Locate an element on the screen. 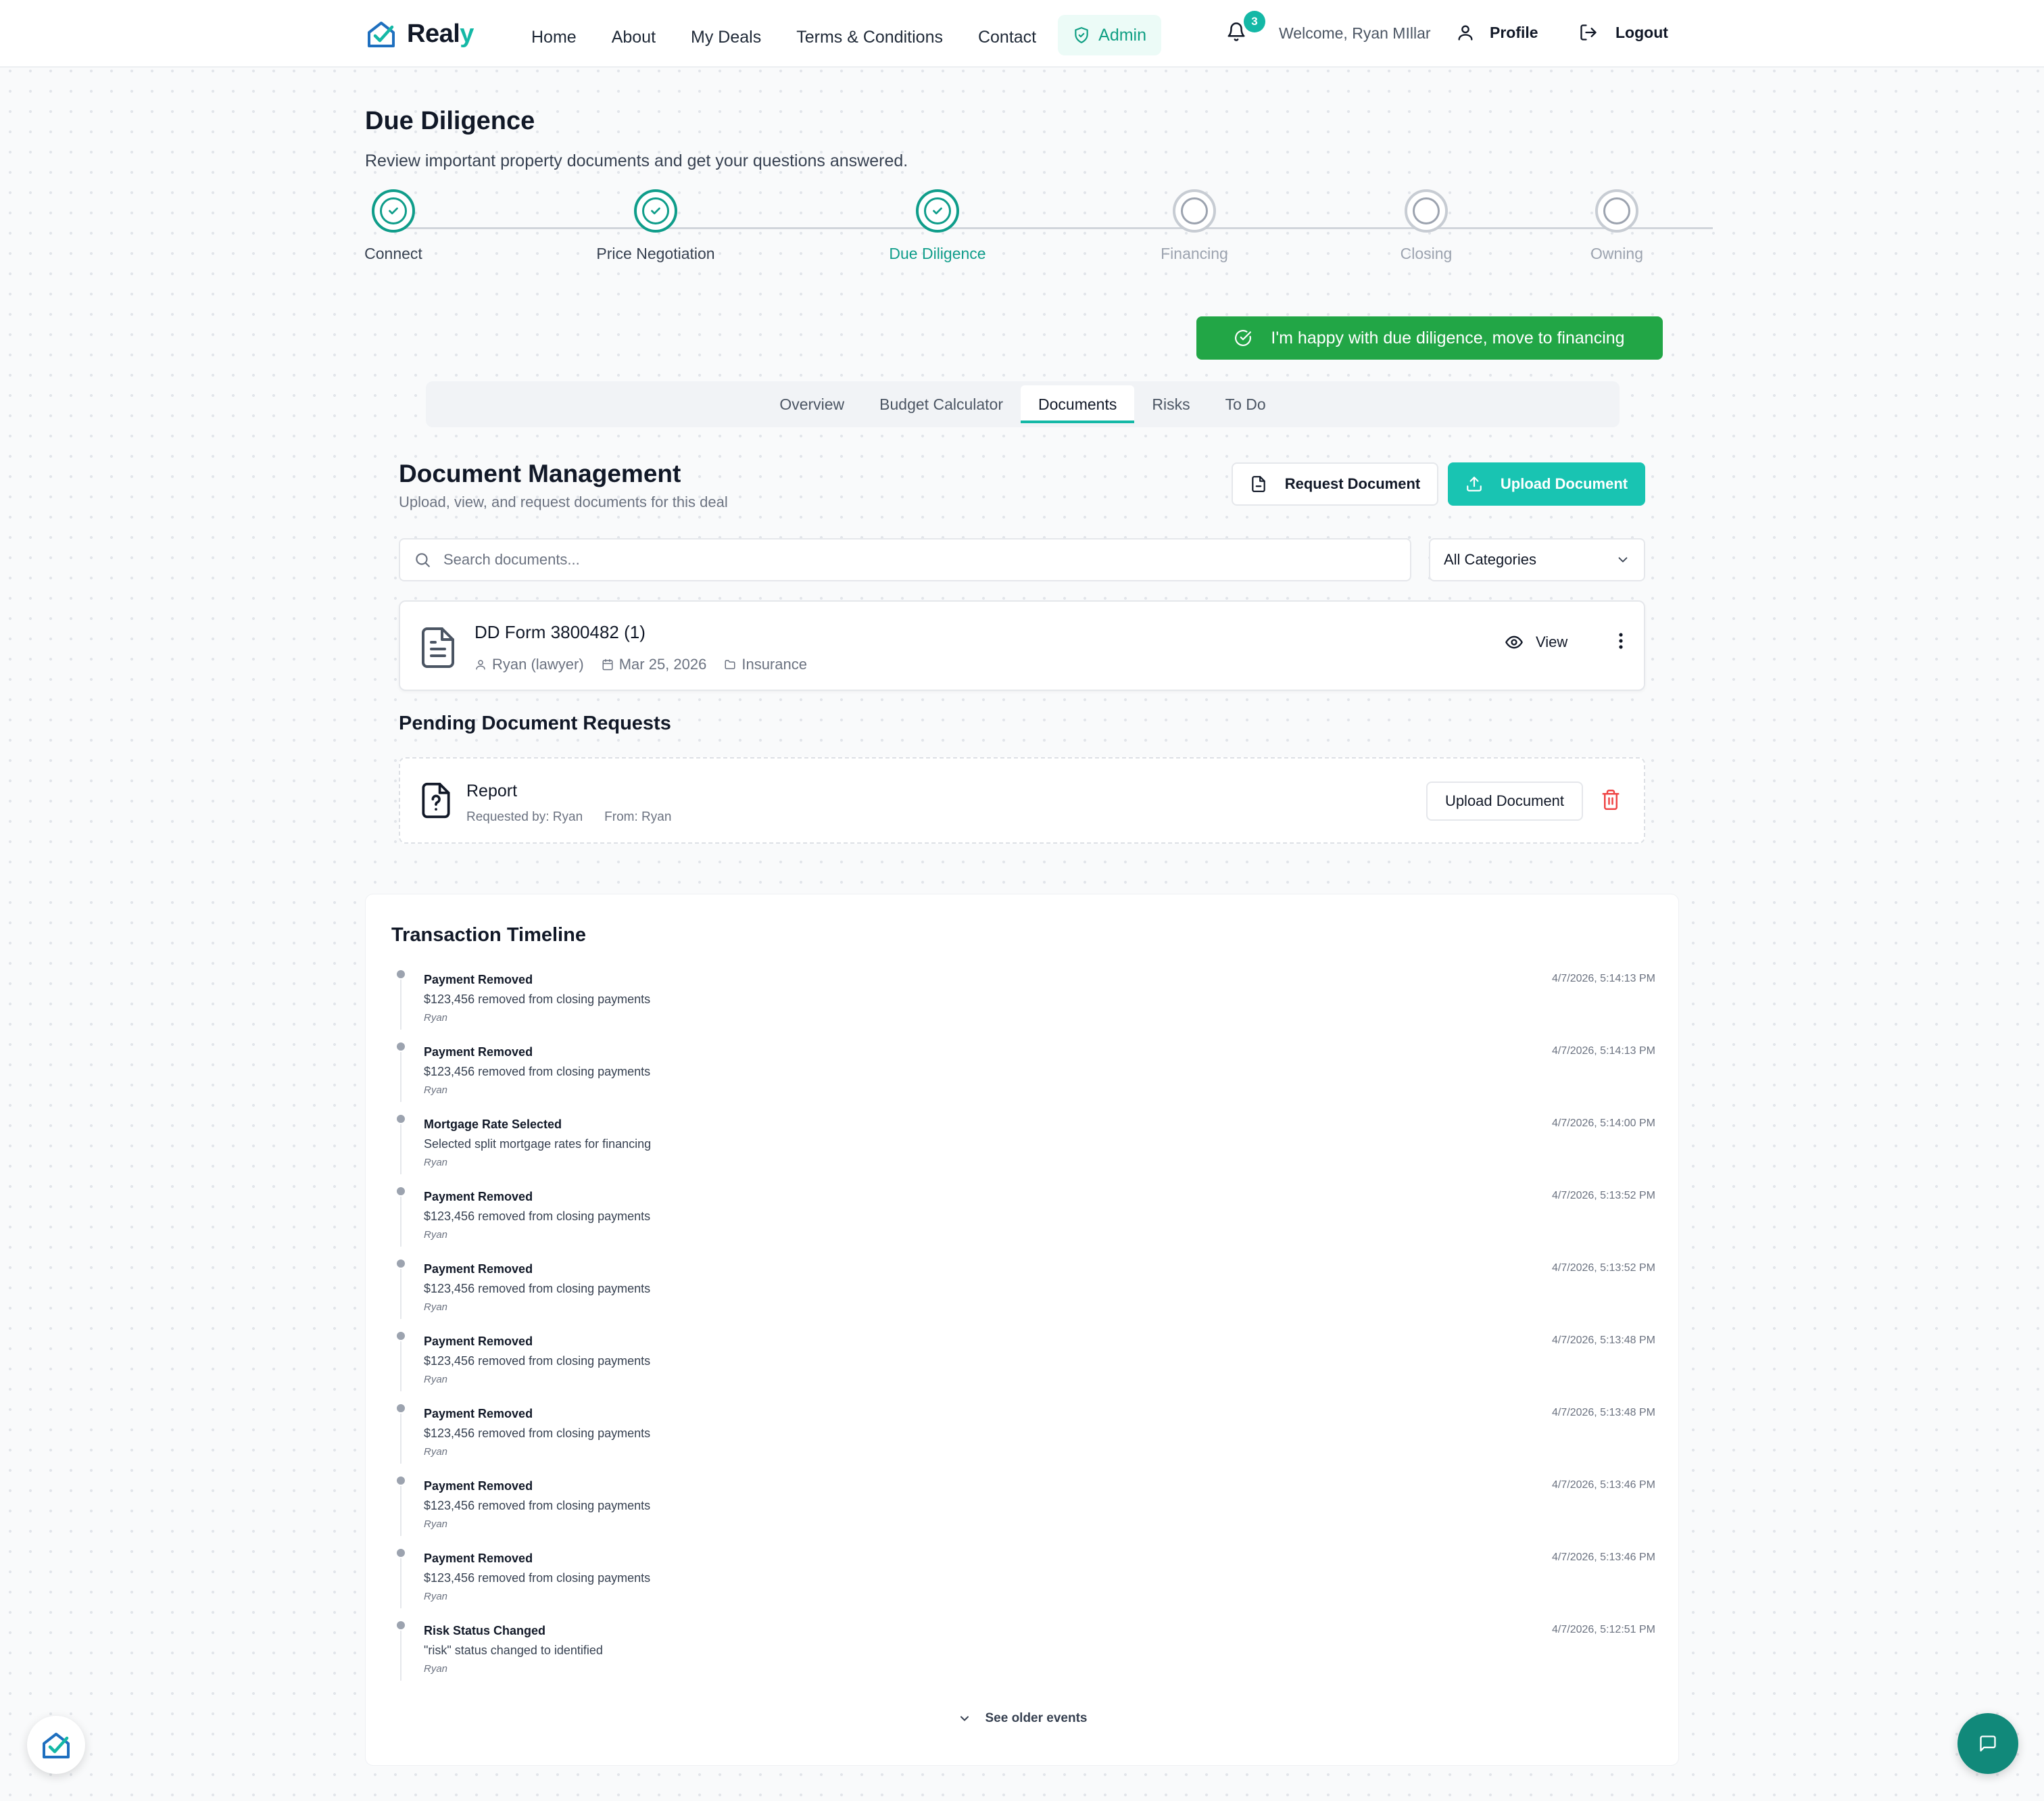 The width and height of the screenshot is (2044, 1801). tab-documents: Documents is located at coordinates (1078, 404).